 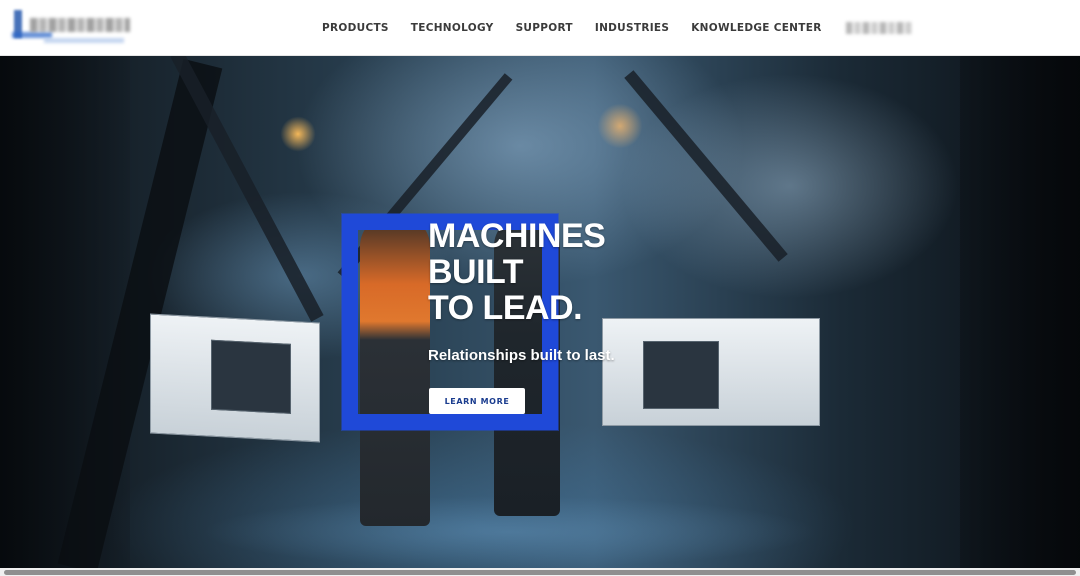 What do you see at coordinates (544, 28) in the screenshot?
I see `nav-support: SUPPORT` at bounding box center [544, 28].